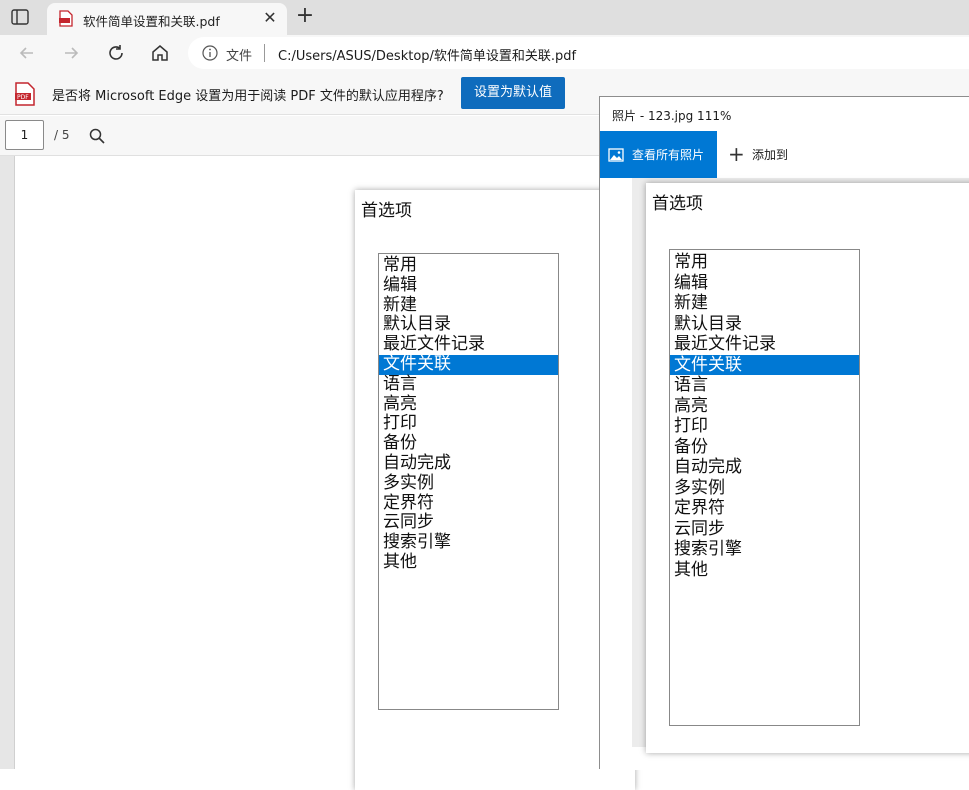  I want to click on photos-toolbar: 查看所有照片 + 添加到, so click(784, 154).